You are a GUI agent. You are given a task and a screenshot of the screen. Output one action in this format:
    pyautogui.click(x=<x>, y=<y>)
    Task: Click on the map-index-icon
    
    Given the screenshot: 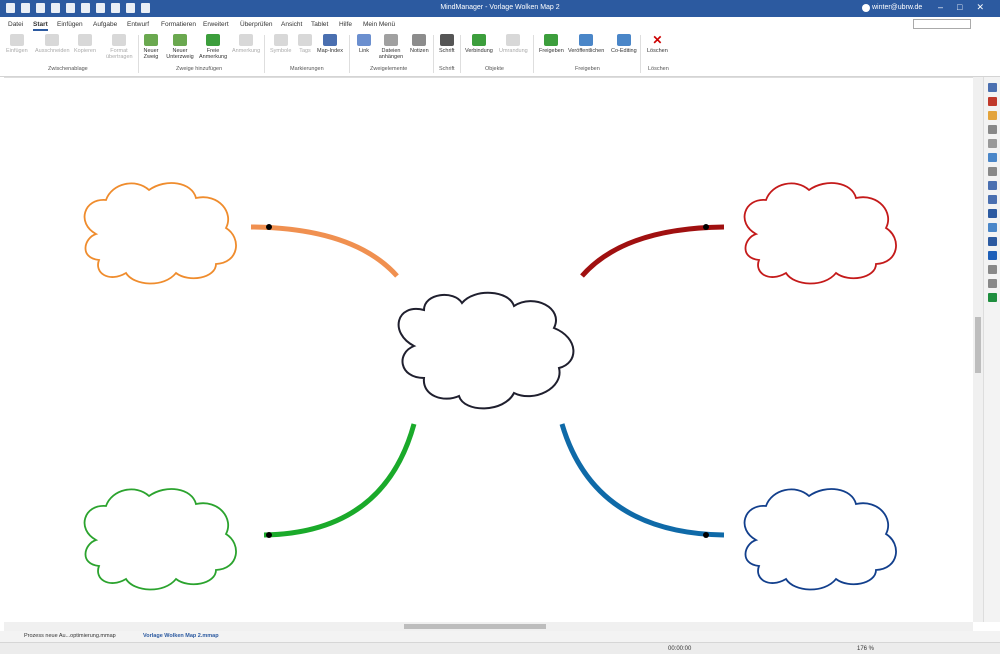 What is the action you would take?
    pyautogui.click(x=330, y=40)
    